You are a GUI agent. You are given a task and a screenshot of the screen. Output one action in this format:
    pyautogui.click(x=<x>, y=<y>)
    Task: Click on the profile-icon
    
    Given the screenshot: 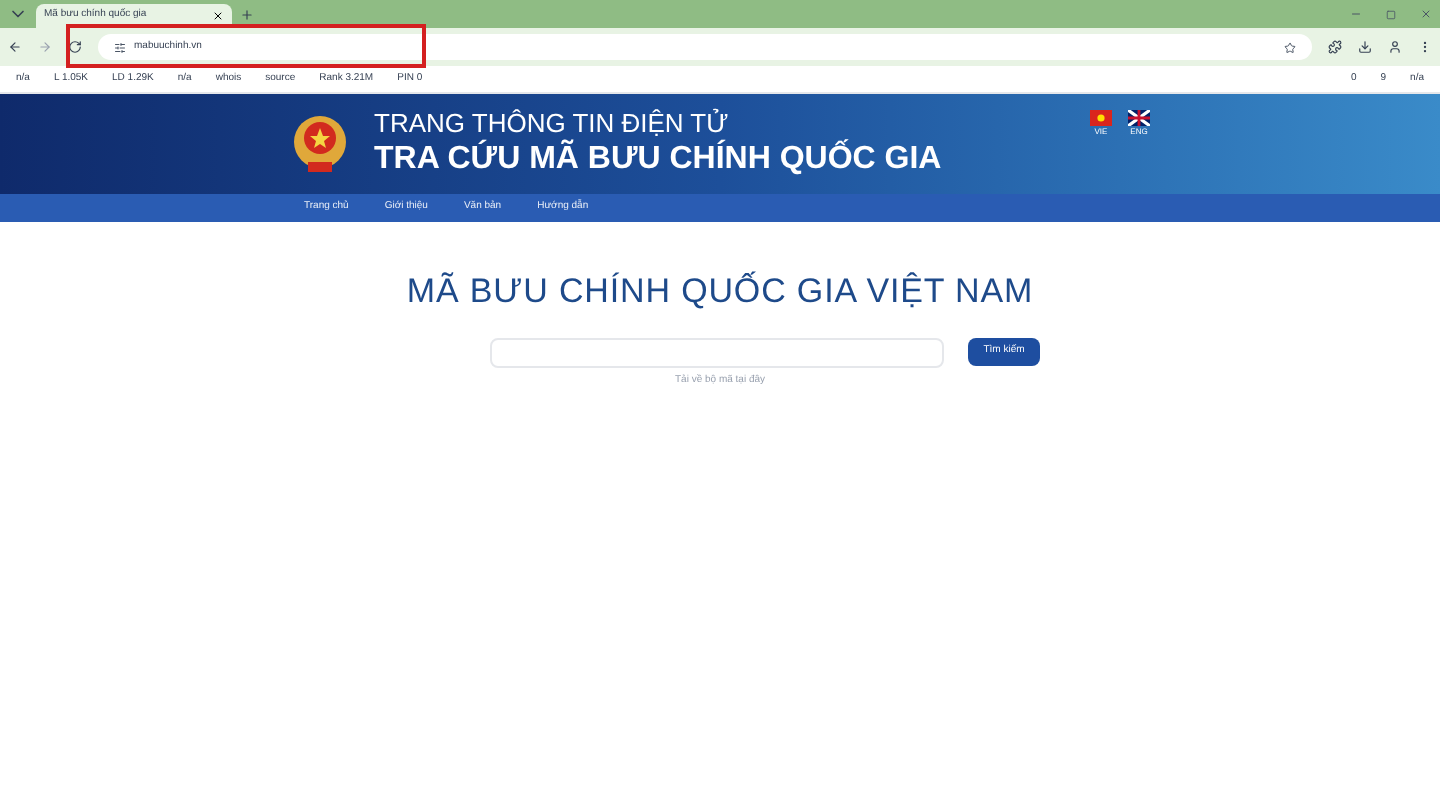 What is the action you would take?
    pyautogui.click(x=1395, y=47)
    